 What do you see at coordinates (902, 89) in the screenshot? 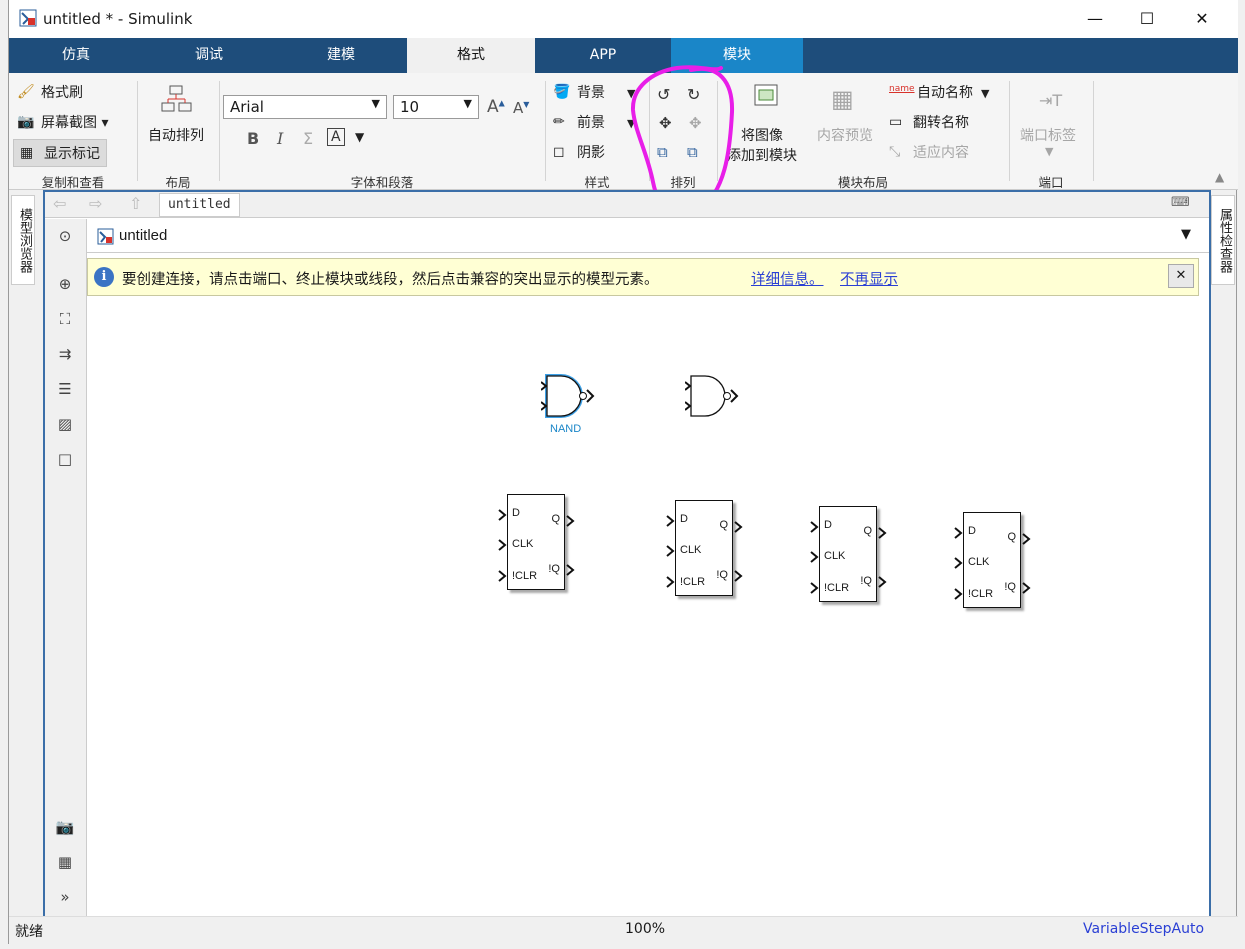
I see `name-tag-icon: name` at bounding box center [902, 89].